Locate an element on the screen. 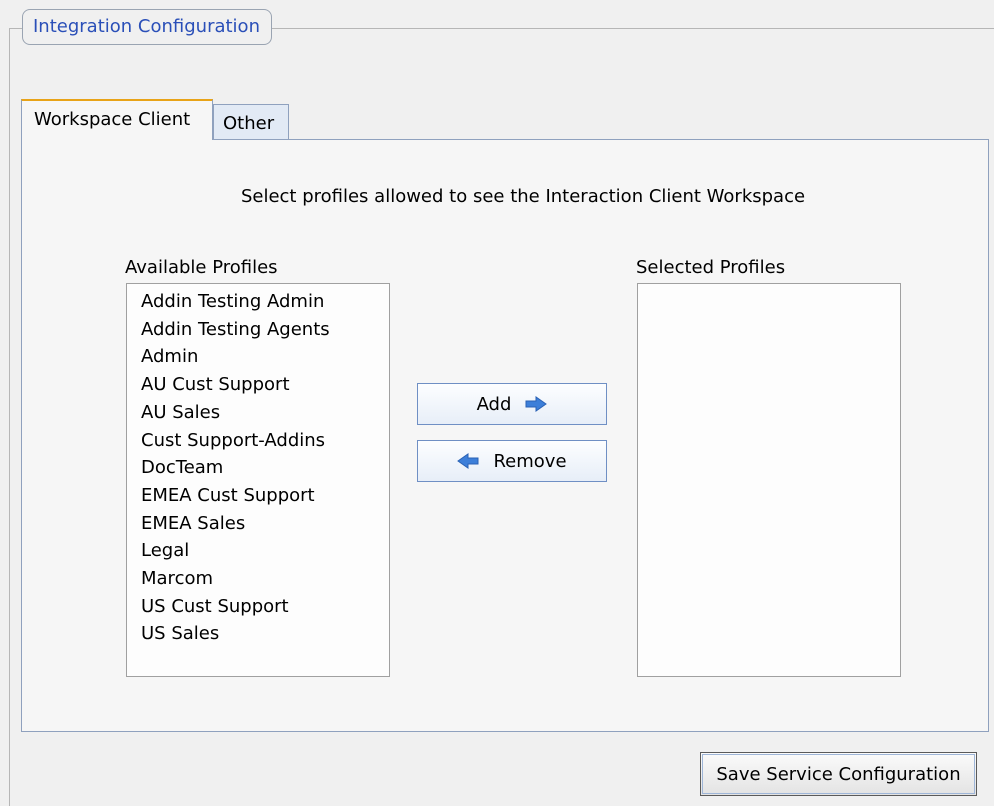  available-profiles-label: Available Profiles is located at coordinates (201, 267).